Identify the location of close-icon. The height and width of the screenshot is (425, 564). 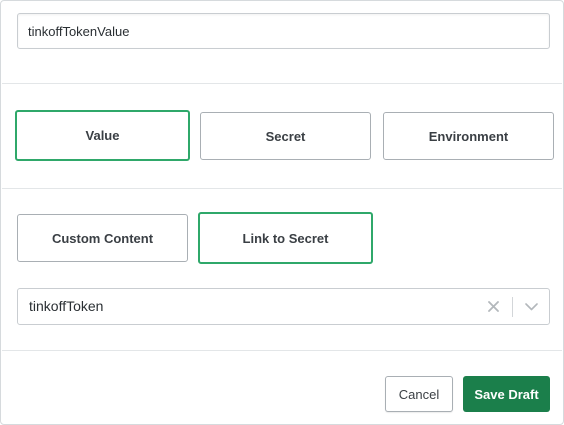
(493, 306).